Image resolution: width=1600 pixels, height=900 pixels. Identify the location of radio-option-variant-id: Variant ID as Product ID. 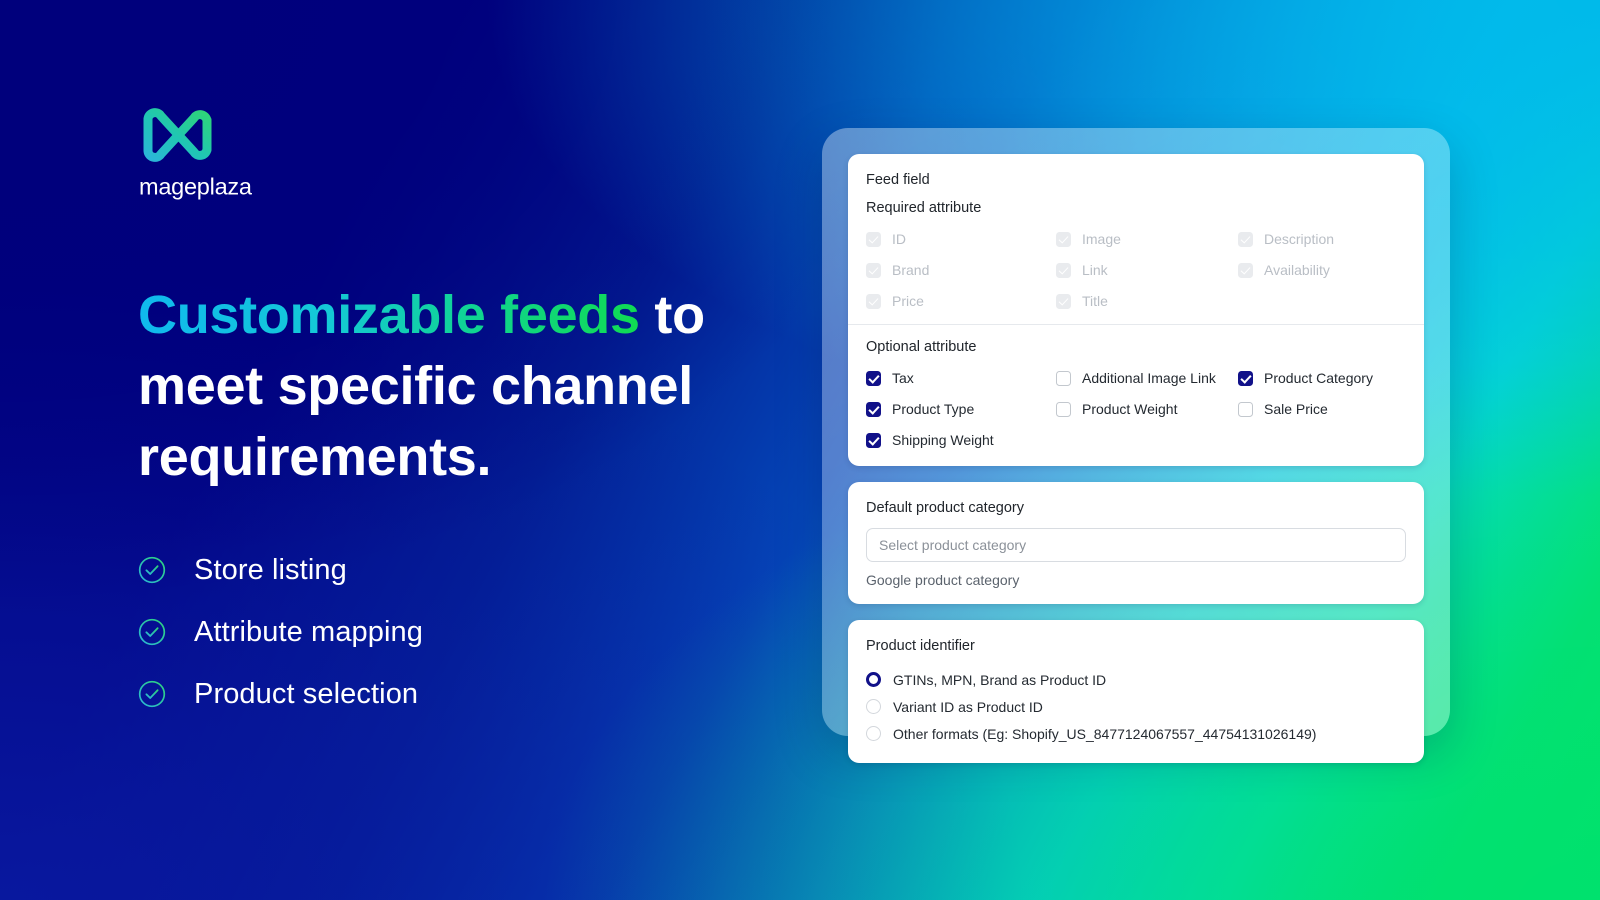
(1136, 706).